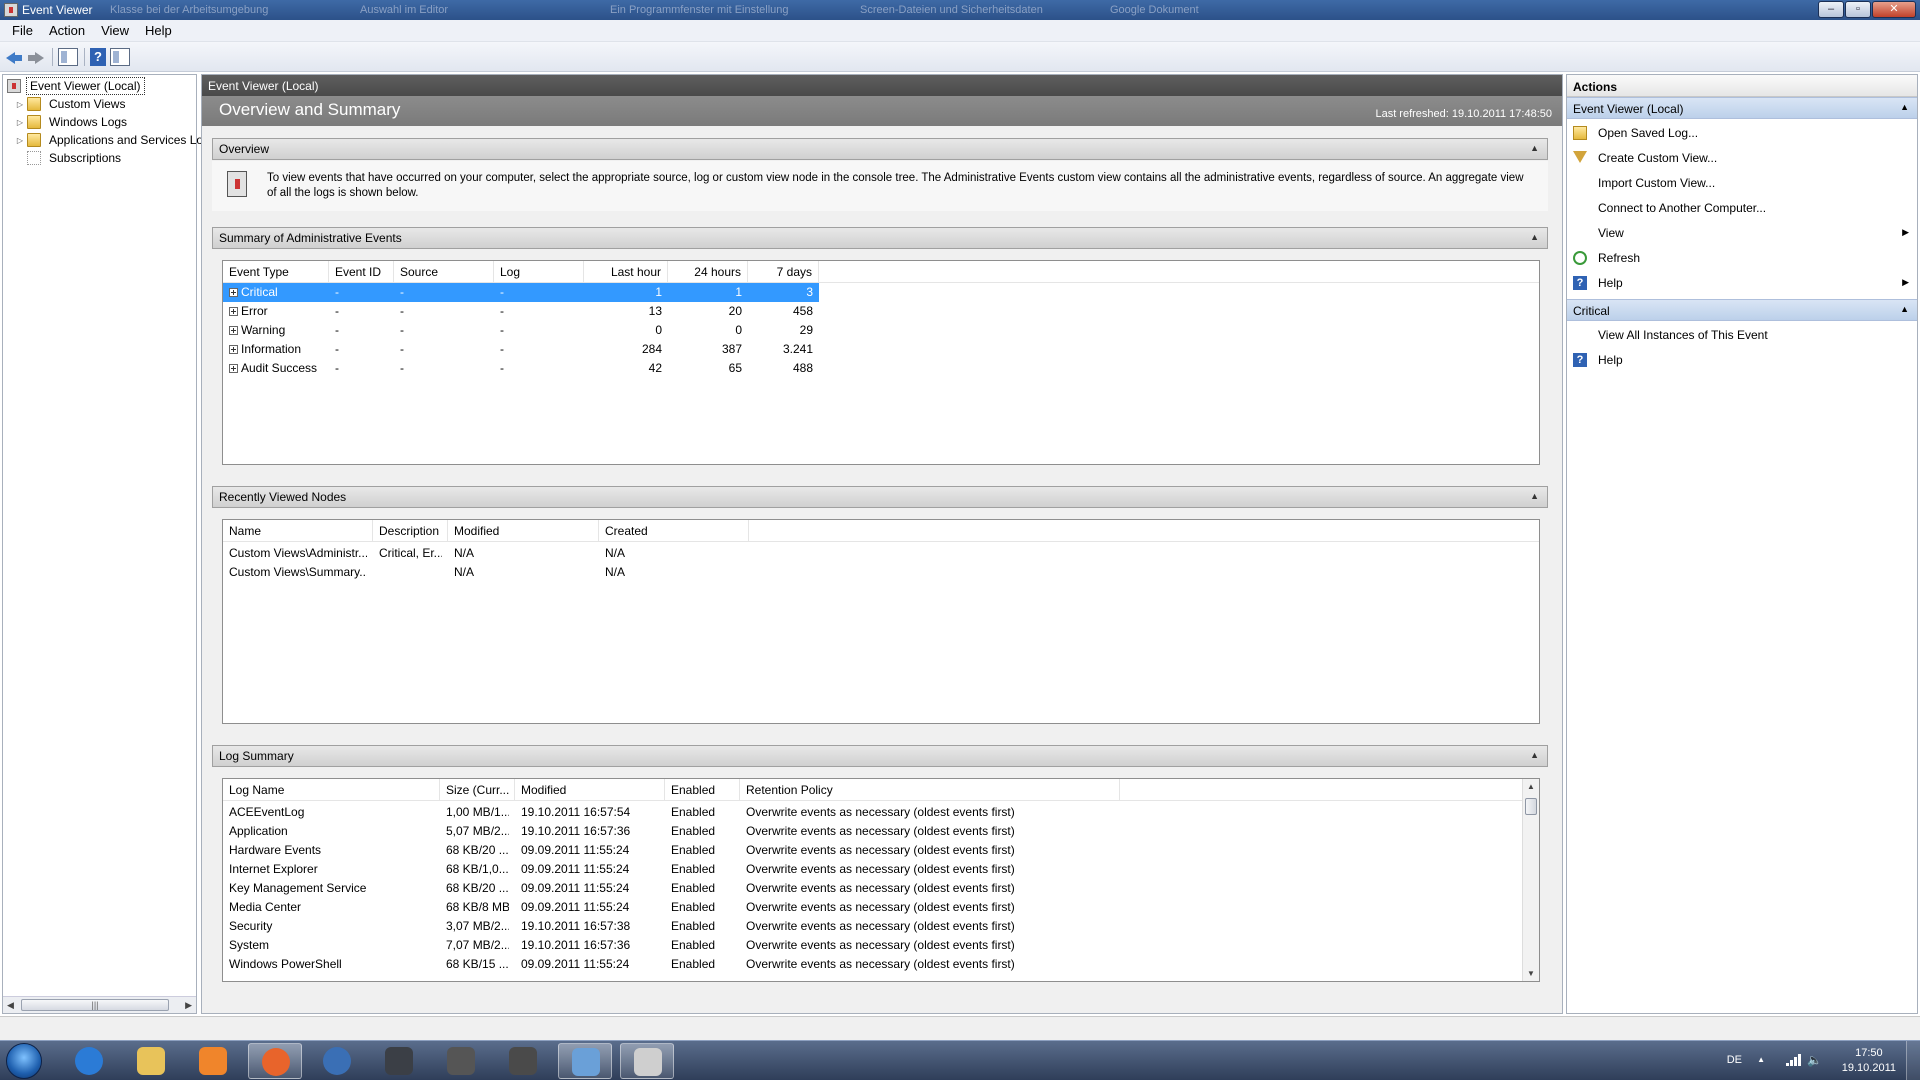  What do you see at coordinates (14, 57) in the screenshot?
I see `back-arrow-icon` at bounding box center [14, 57].